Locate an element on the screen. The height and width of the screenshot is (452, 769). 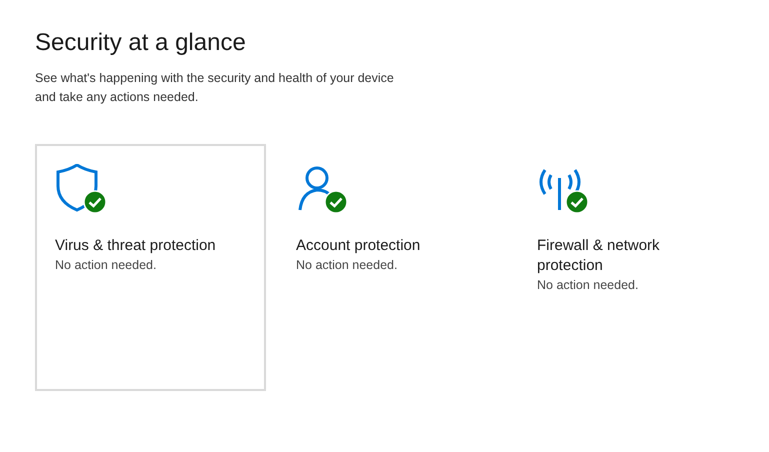
card-title: Virus & threat protection is located at coordinates (136, 246).